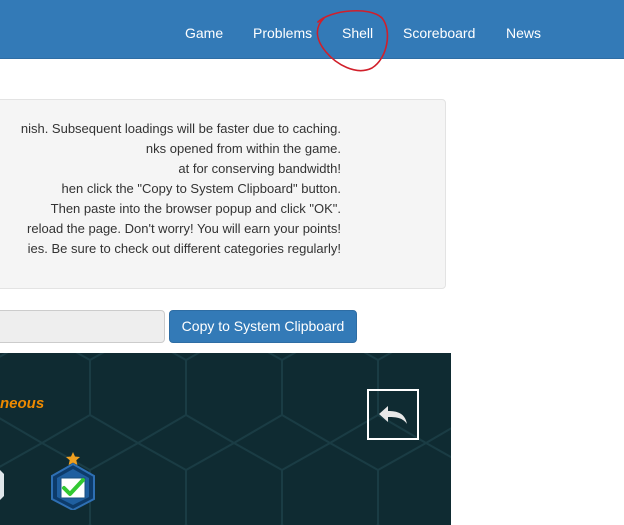  Describe the element at coordinates (204, 29) in the screenshot. I see `nav-game: Game` at that location.